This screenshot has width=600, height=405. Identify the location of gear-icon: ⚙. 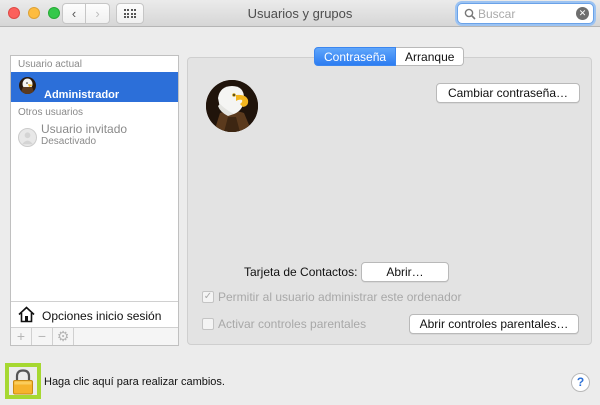
(63, 336).